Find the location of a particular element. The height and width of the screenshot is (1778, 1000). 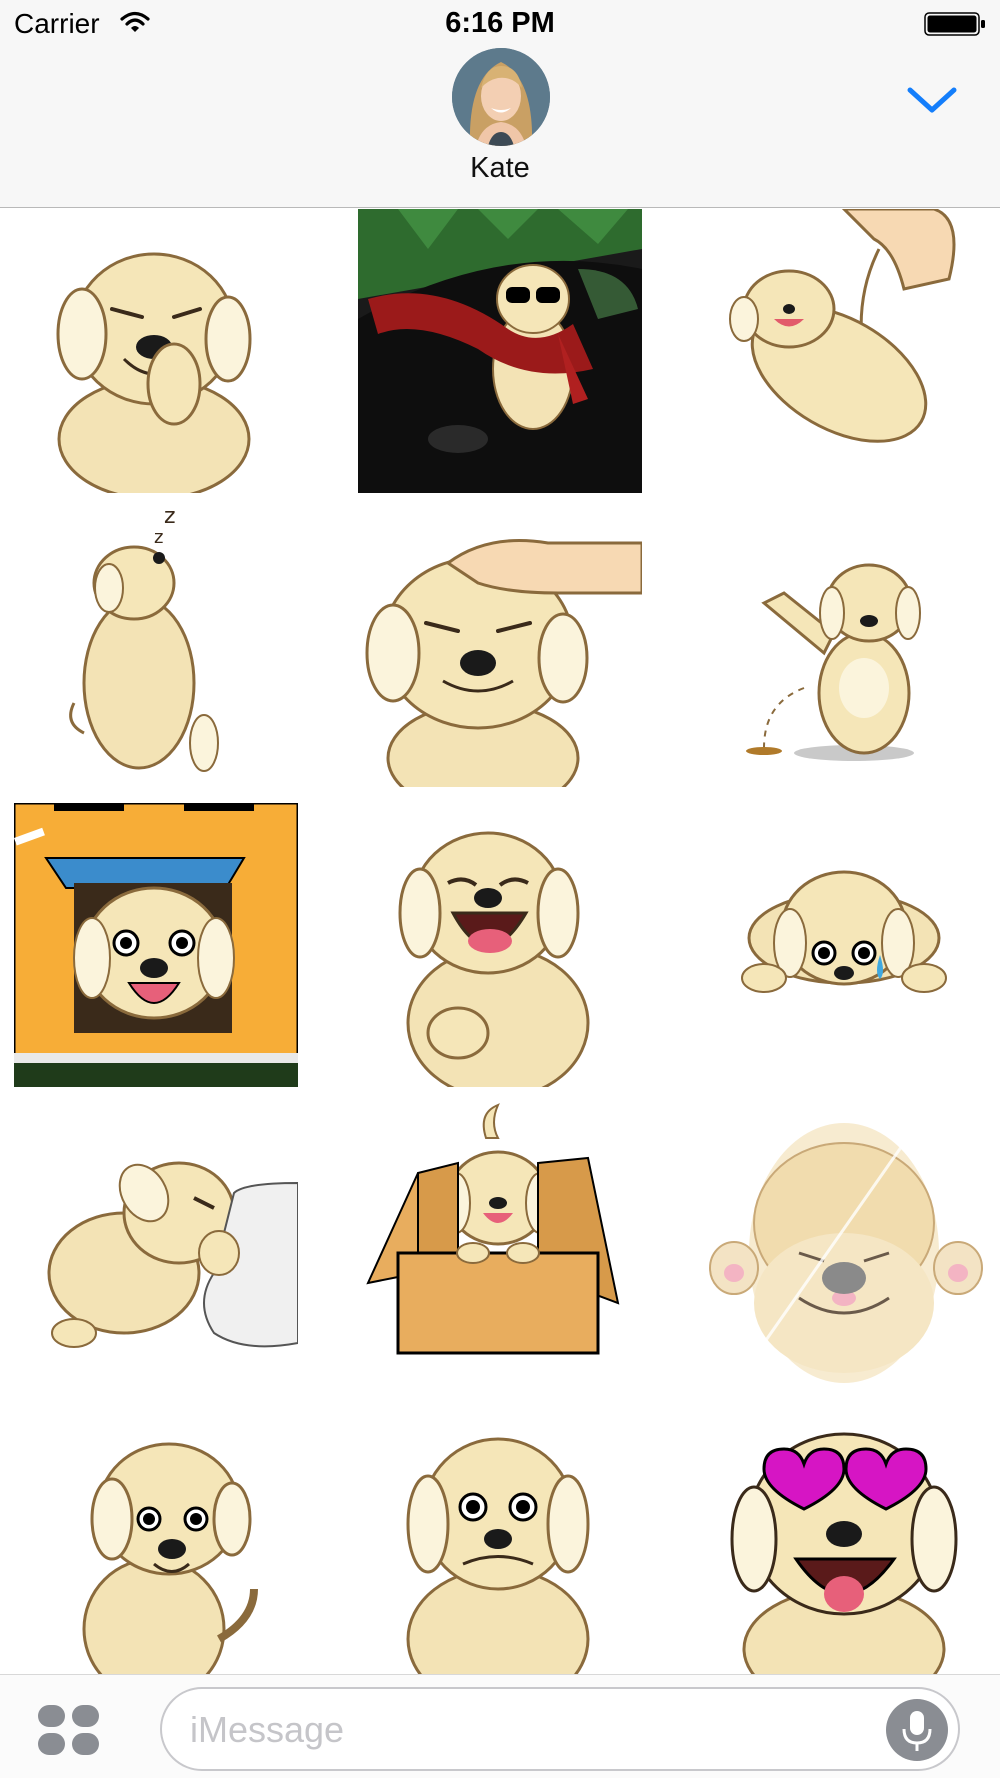

sticker-puppy-peeing is located at coordinates (846, 645).